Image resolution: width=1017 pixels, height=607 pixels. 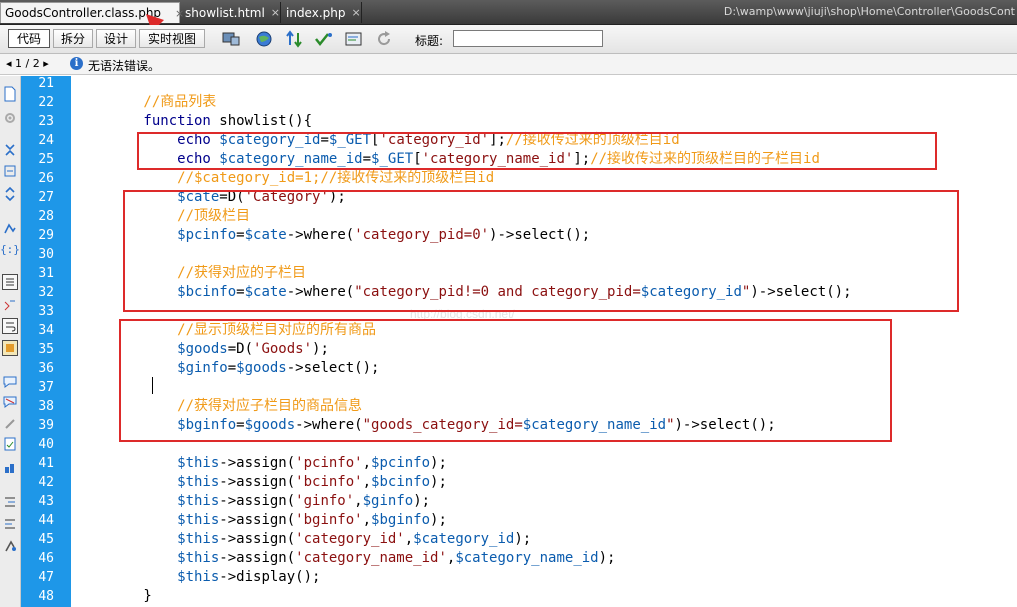 I want to click on code-token: $bcinfo, so click(x=401, y=482).